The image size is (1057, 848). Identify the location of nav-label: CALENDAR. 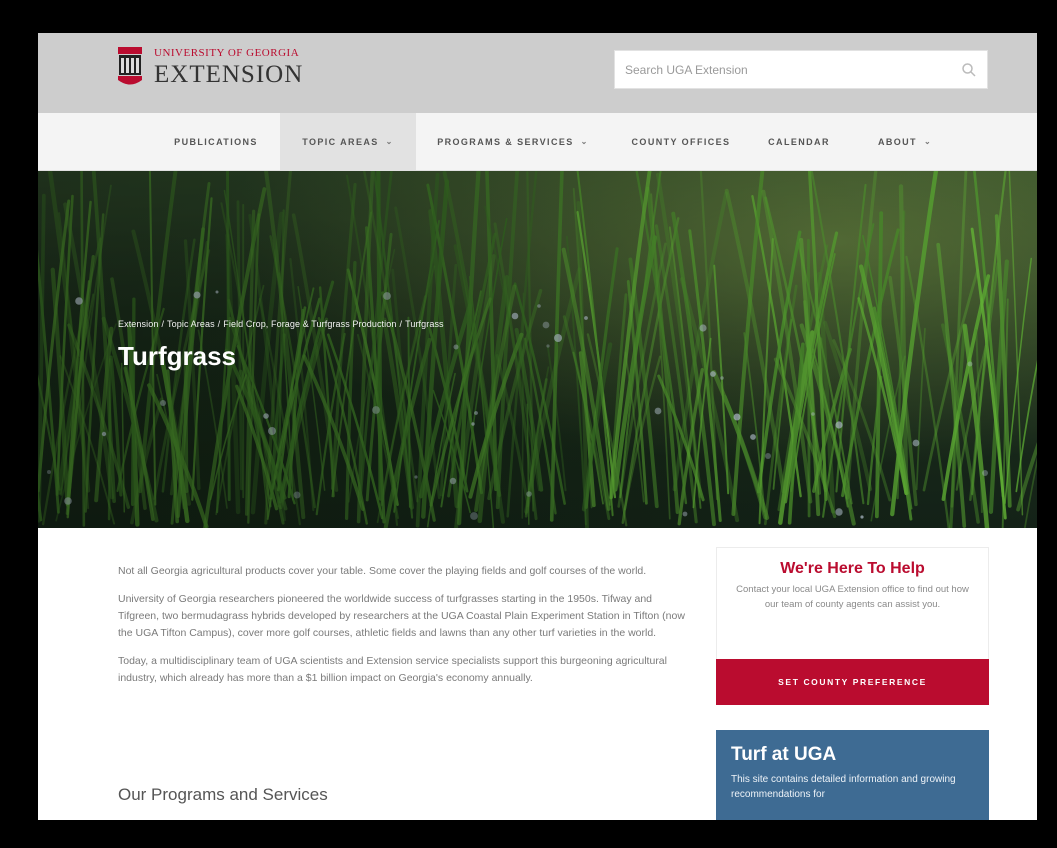
(799, 141).